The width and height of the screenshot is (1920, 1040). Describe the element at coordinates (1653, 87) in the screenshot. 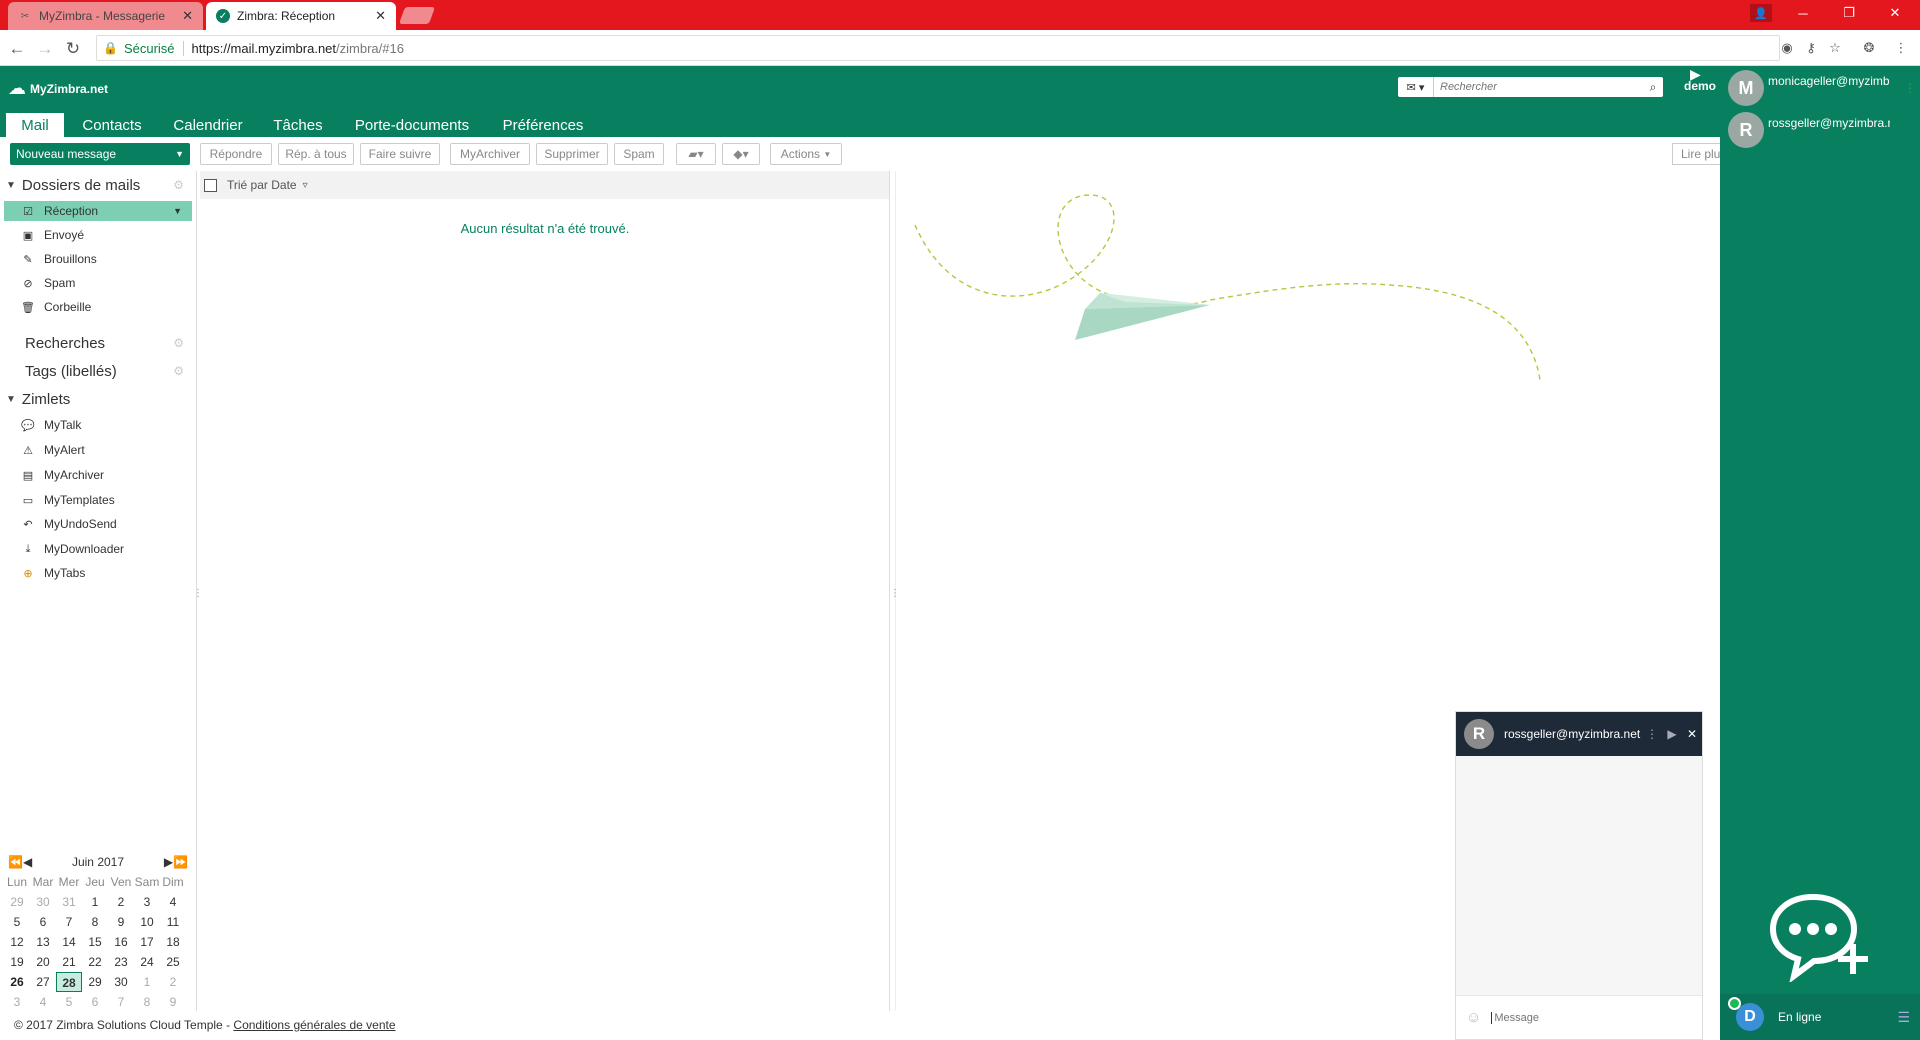

I see `search-icon: ⌕` at that location.